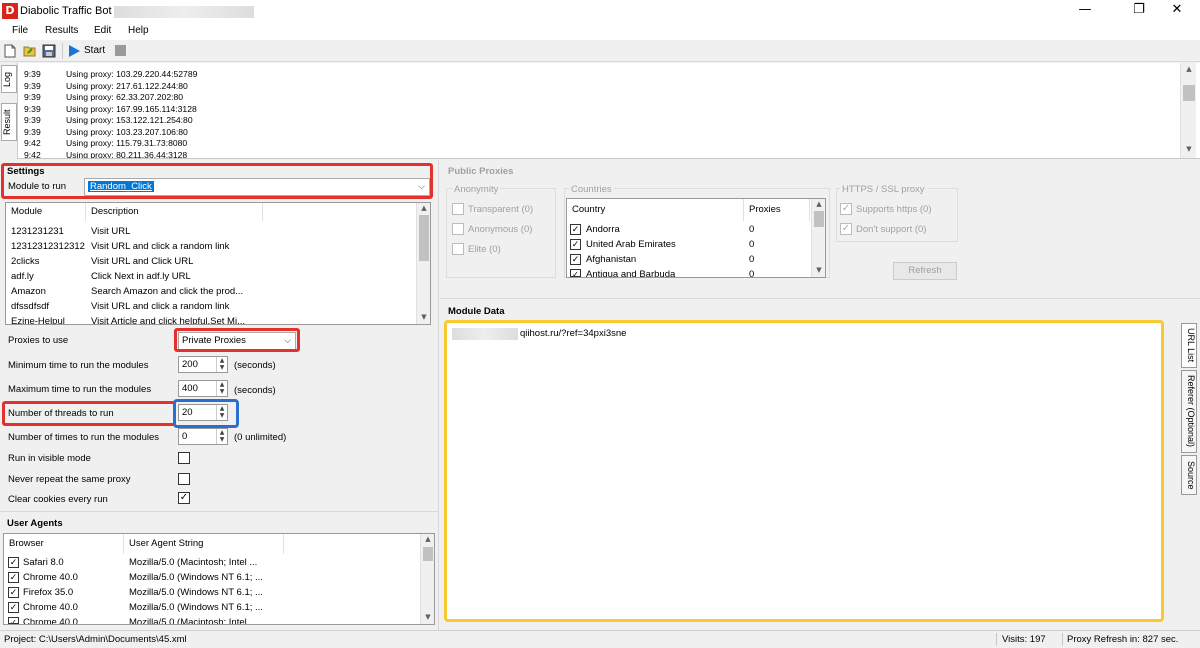 The width and height of the screenshot is (1200, 648). I want to click on module-description: Visit URL and Click URL, so click(176, 261).